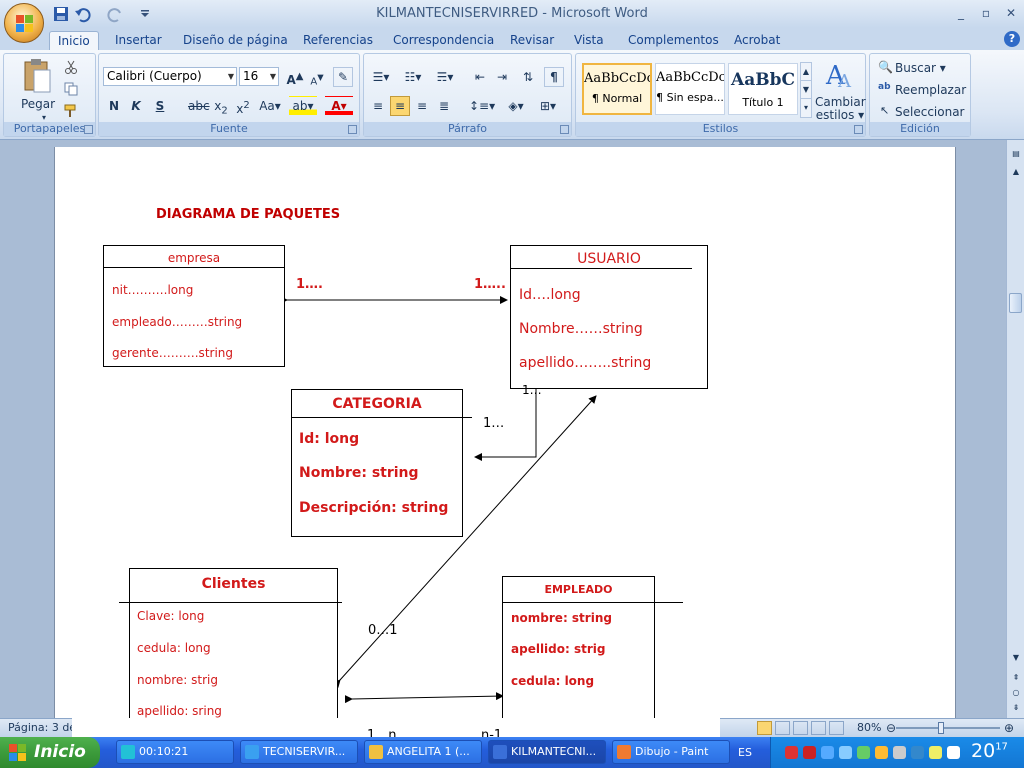  I want to click on save-icon, so click(61, 14).